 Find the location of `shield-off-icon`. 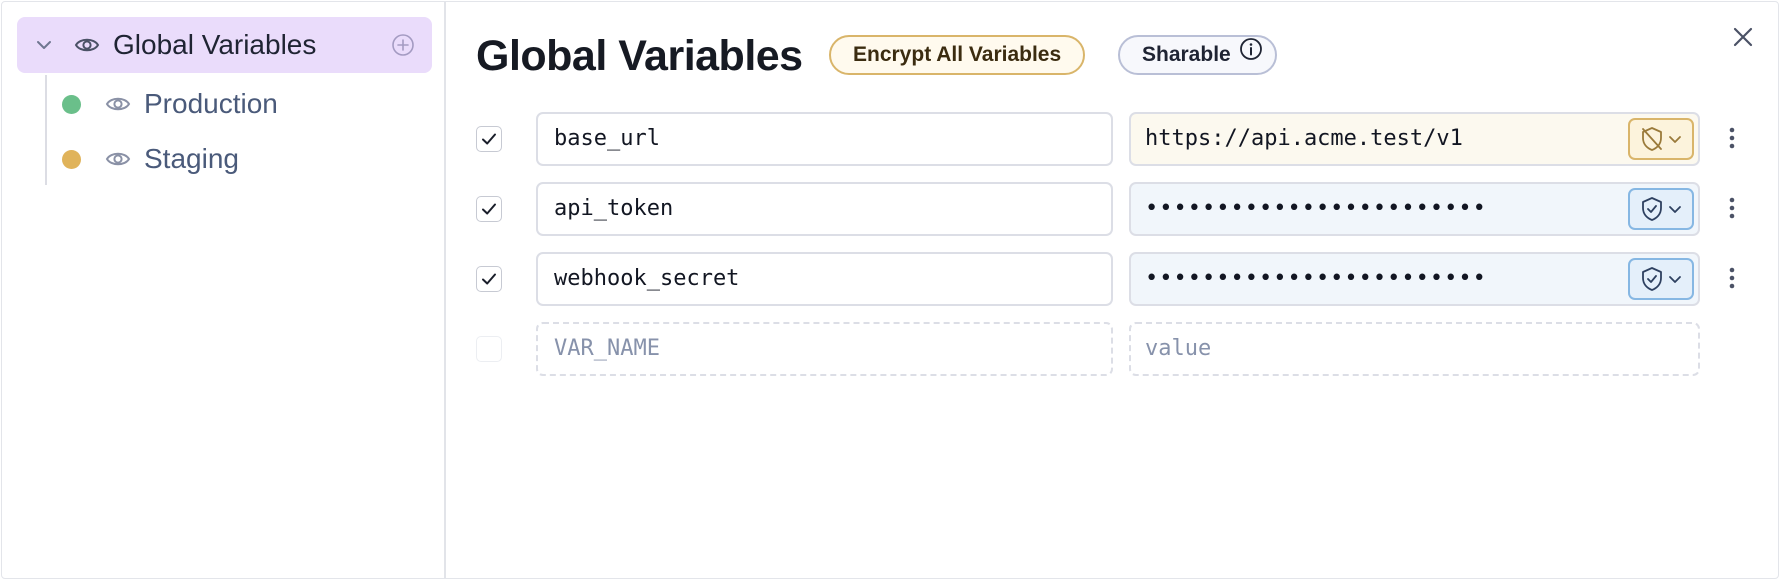

shield-off-icon is located at coordinates (1652, 139).